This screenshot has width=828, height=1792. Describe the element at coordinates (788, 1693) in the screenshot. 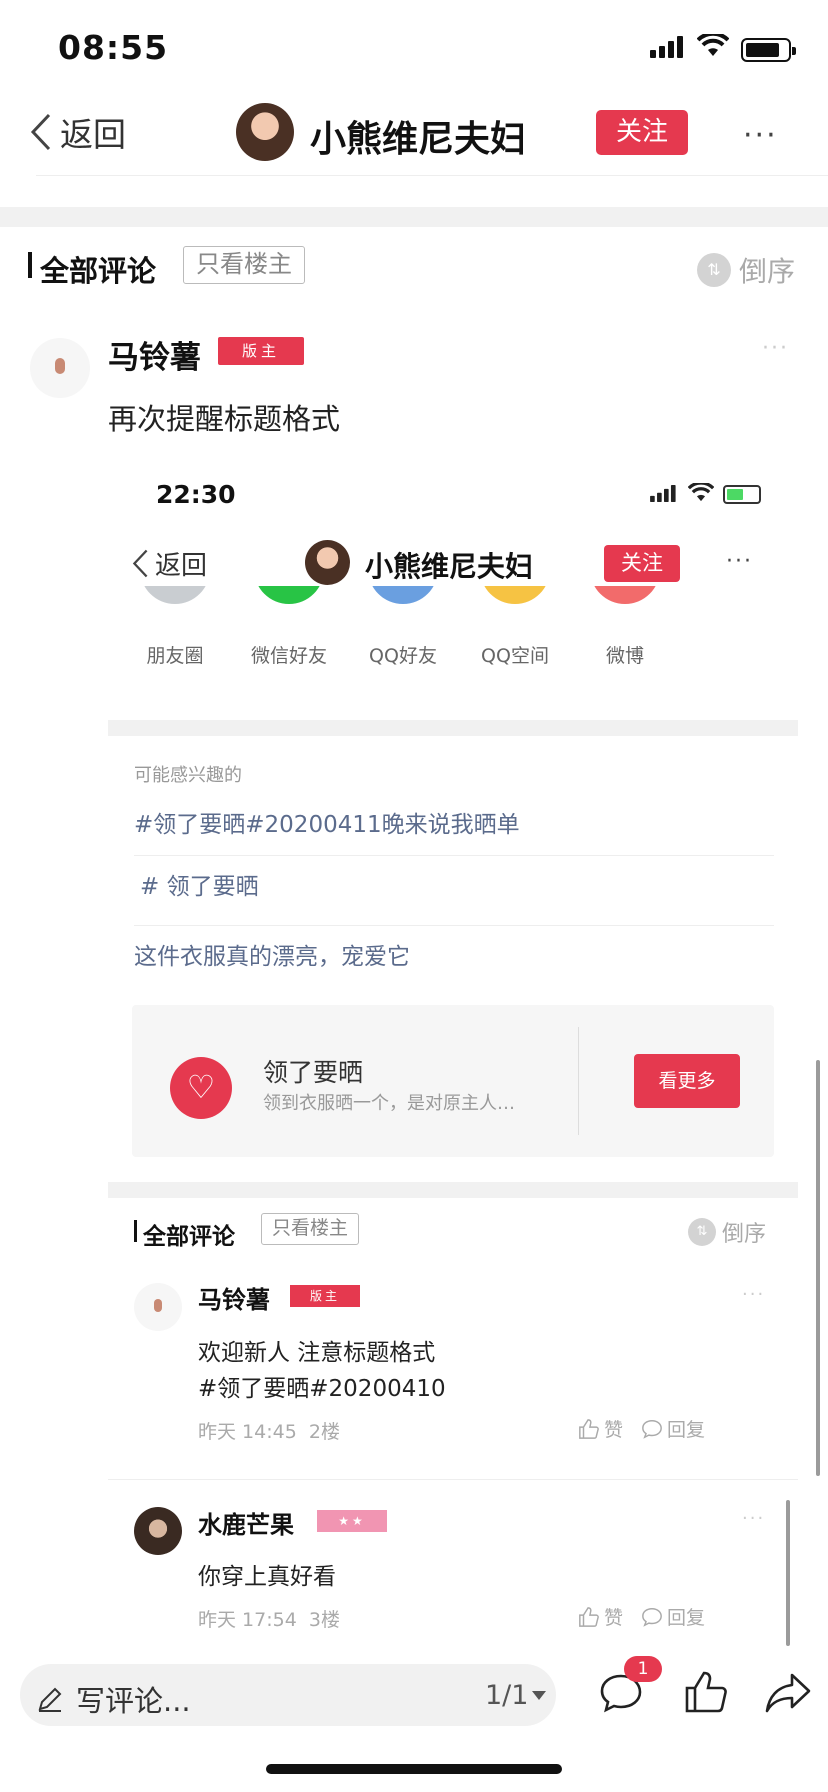

I see `share-icon` at that location.